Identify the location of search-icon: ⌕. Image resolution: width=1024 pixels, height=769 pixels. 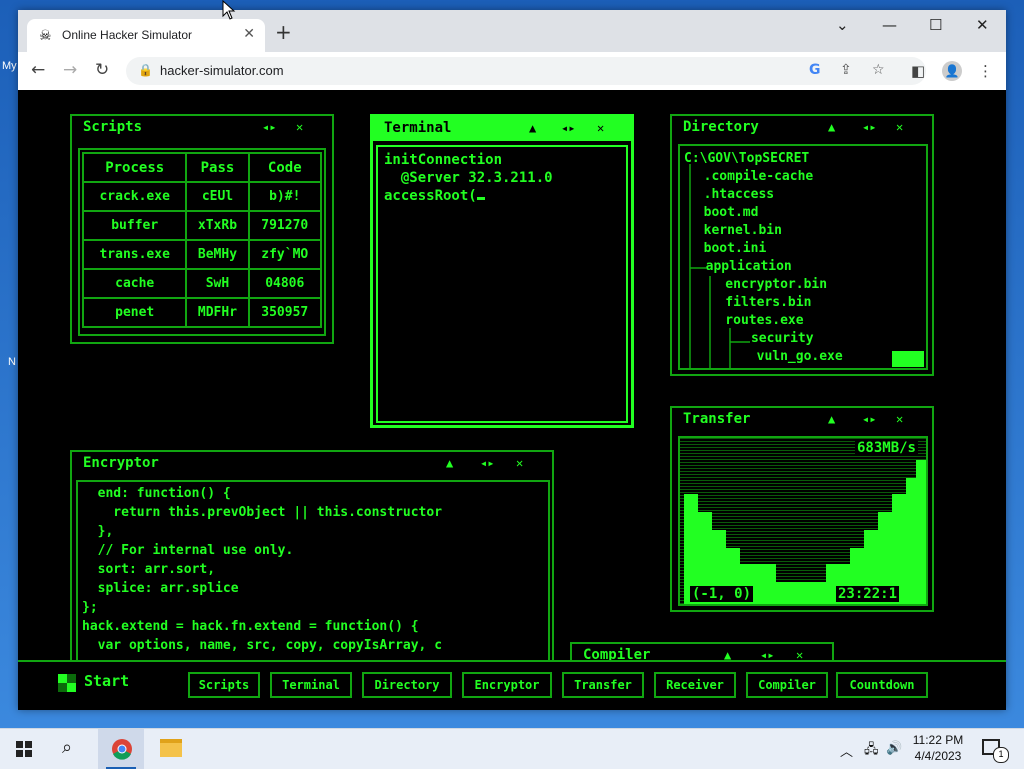
(67, 748).